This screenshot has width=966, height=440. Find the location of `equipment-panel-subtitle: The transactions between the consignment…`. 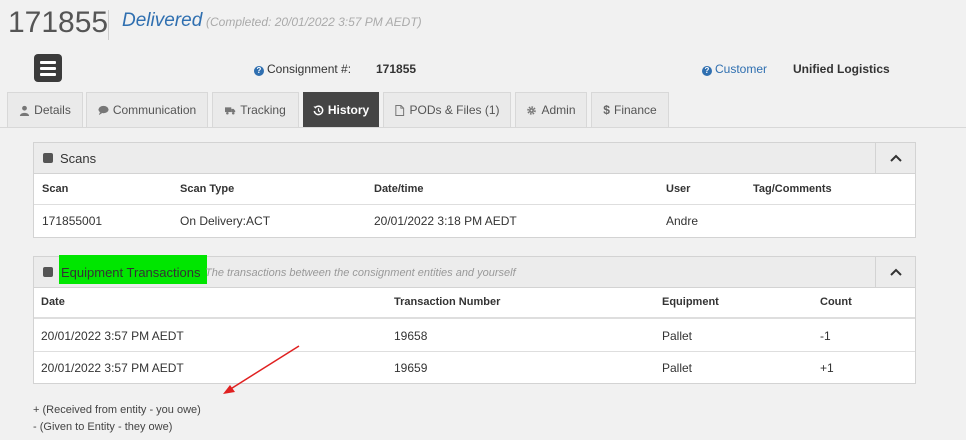

equipment-panel-subtitle: The transactions between the consignment… is located at coordinates (360, 273).